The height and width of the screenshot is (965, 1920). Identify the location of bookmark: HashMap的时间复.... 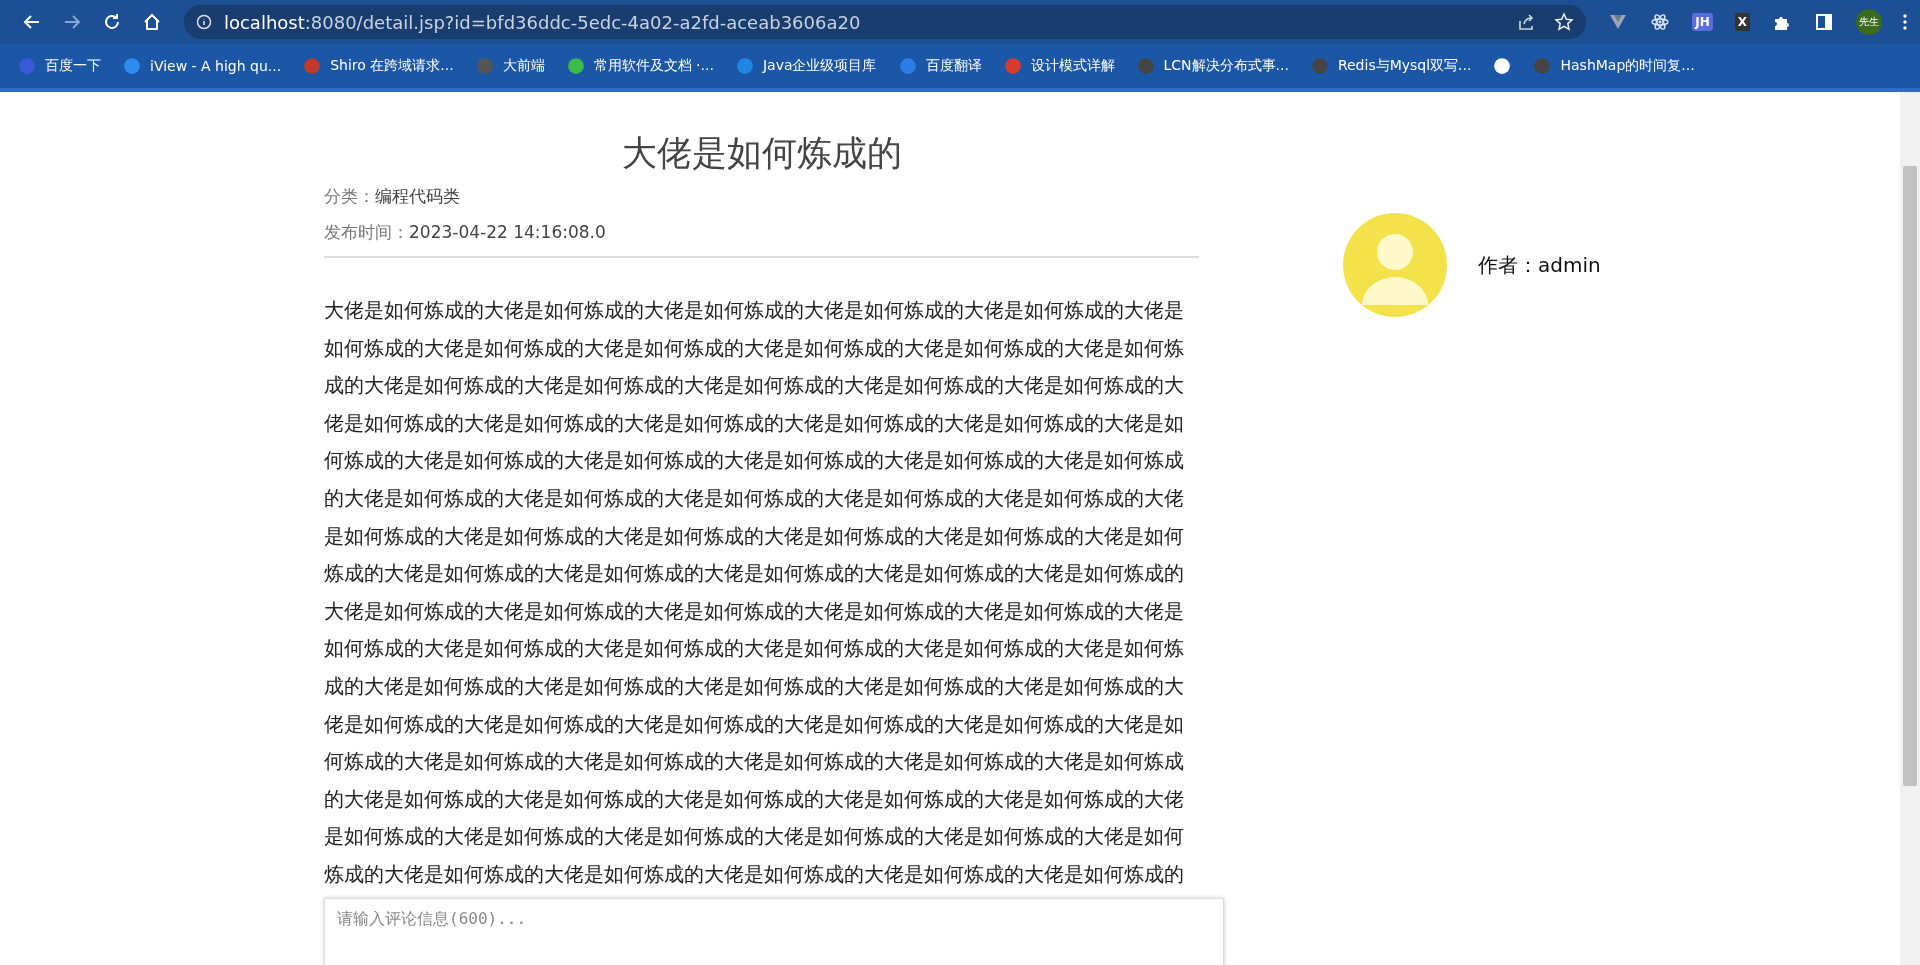
(1614, 66).